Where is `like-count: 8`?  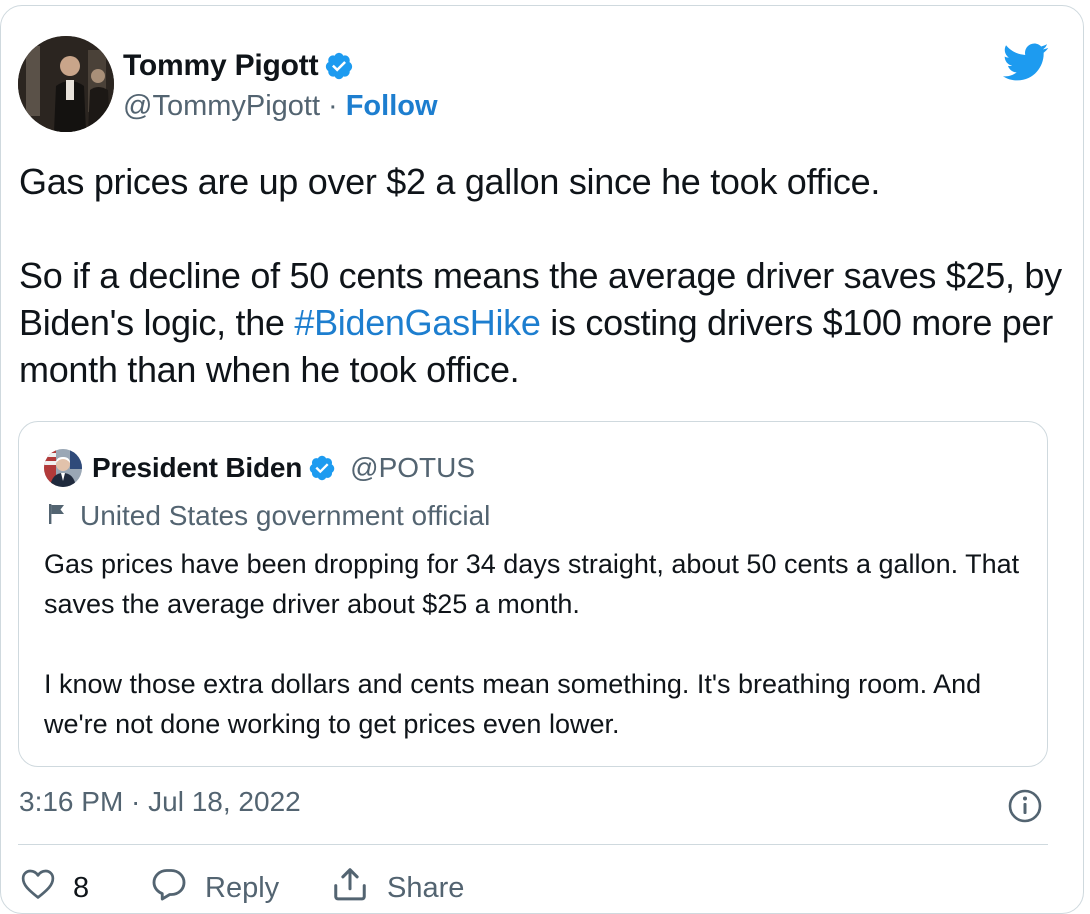
like-count: 8 is located at coordinates (81, 887).